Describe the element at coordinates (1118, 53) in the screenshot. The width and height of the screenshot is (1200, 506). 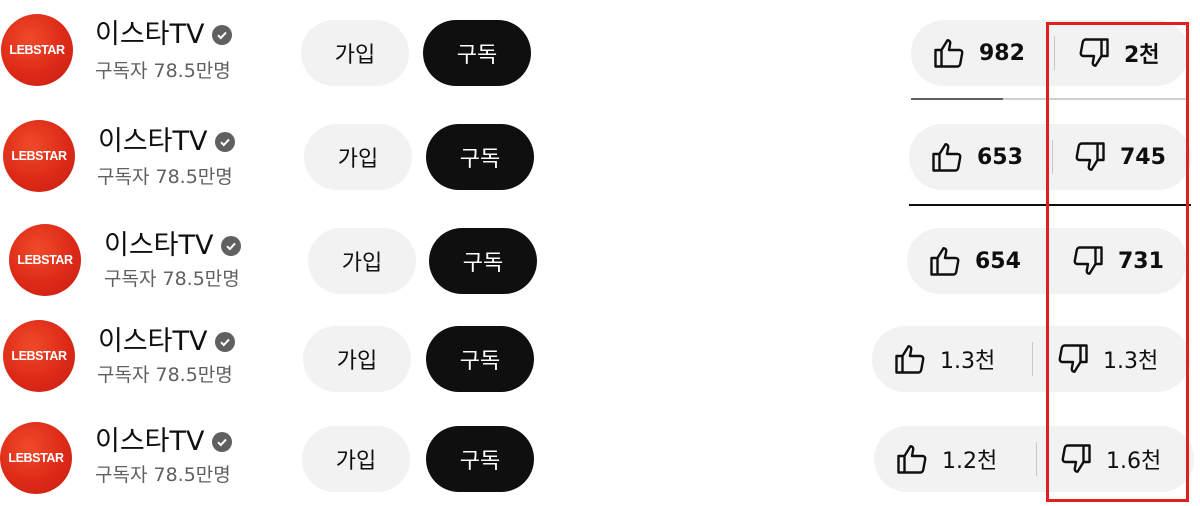
I see `dislike-button: 2천` at that location.